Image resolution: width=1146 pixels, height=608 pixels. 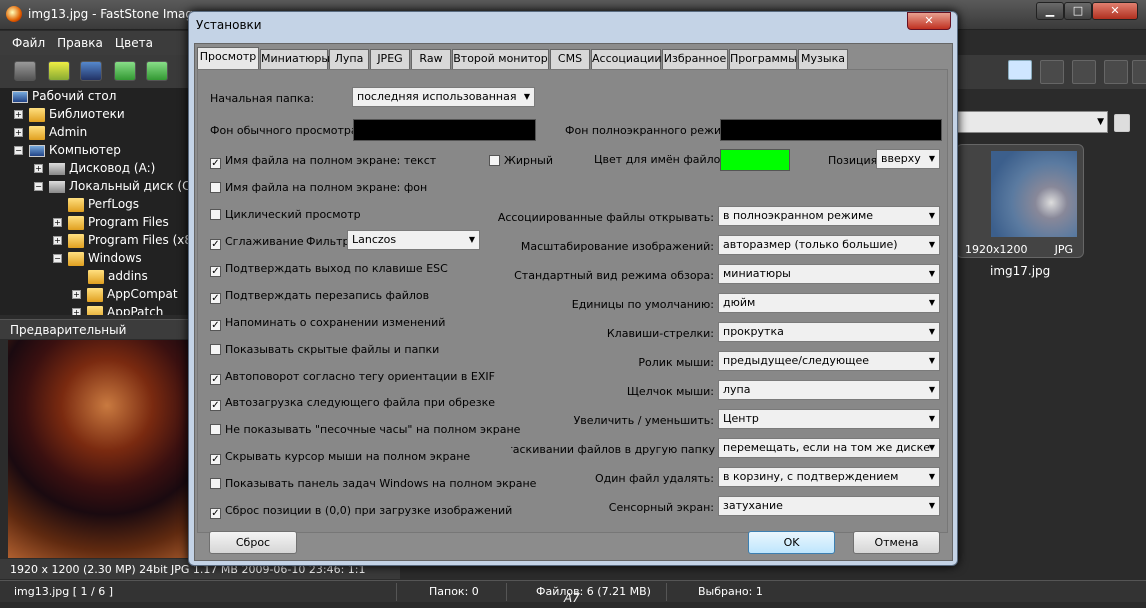 I want to click on checkbox-confirm-esc: ✓ Подтверждать выход по клавише ESC, so click(x=329, y=269).